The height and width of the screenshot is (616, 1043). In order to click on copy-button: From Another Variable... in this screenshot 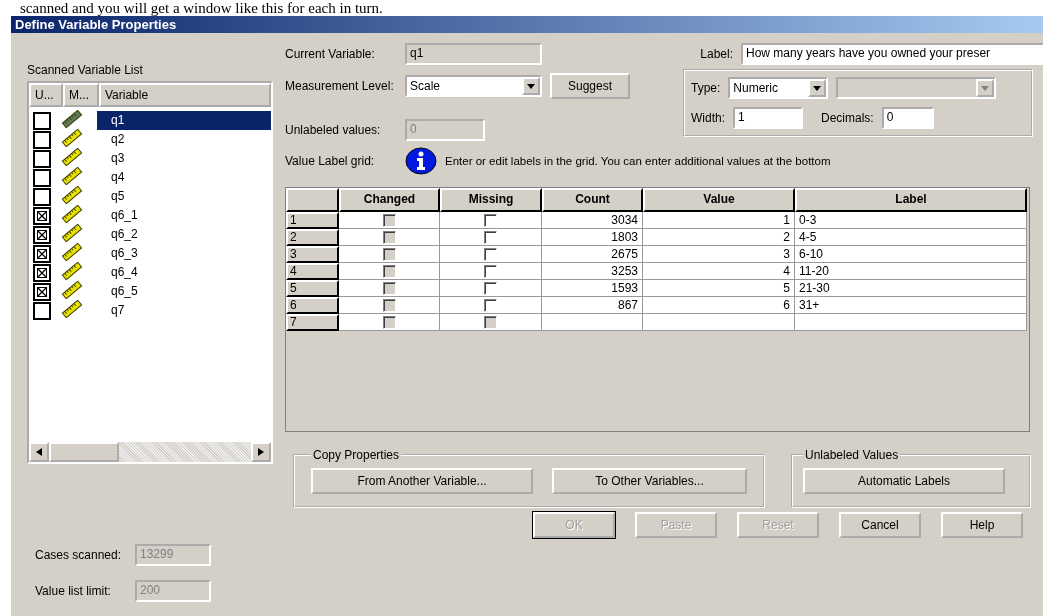, I will do `click(422, 481)`.